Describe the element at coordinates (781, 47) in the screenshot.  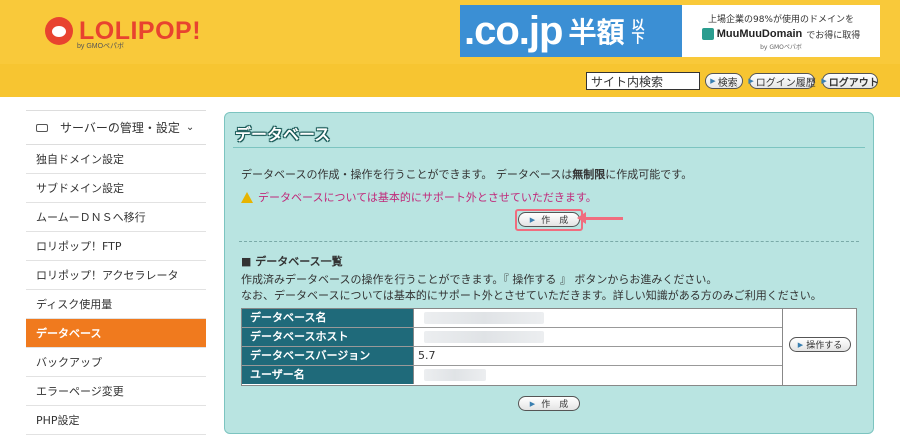
I see `banner-line3: by GMOペパボ` at that location.